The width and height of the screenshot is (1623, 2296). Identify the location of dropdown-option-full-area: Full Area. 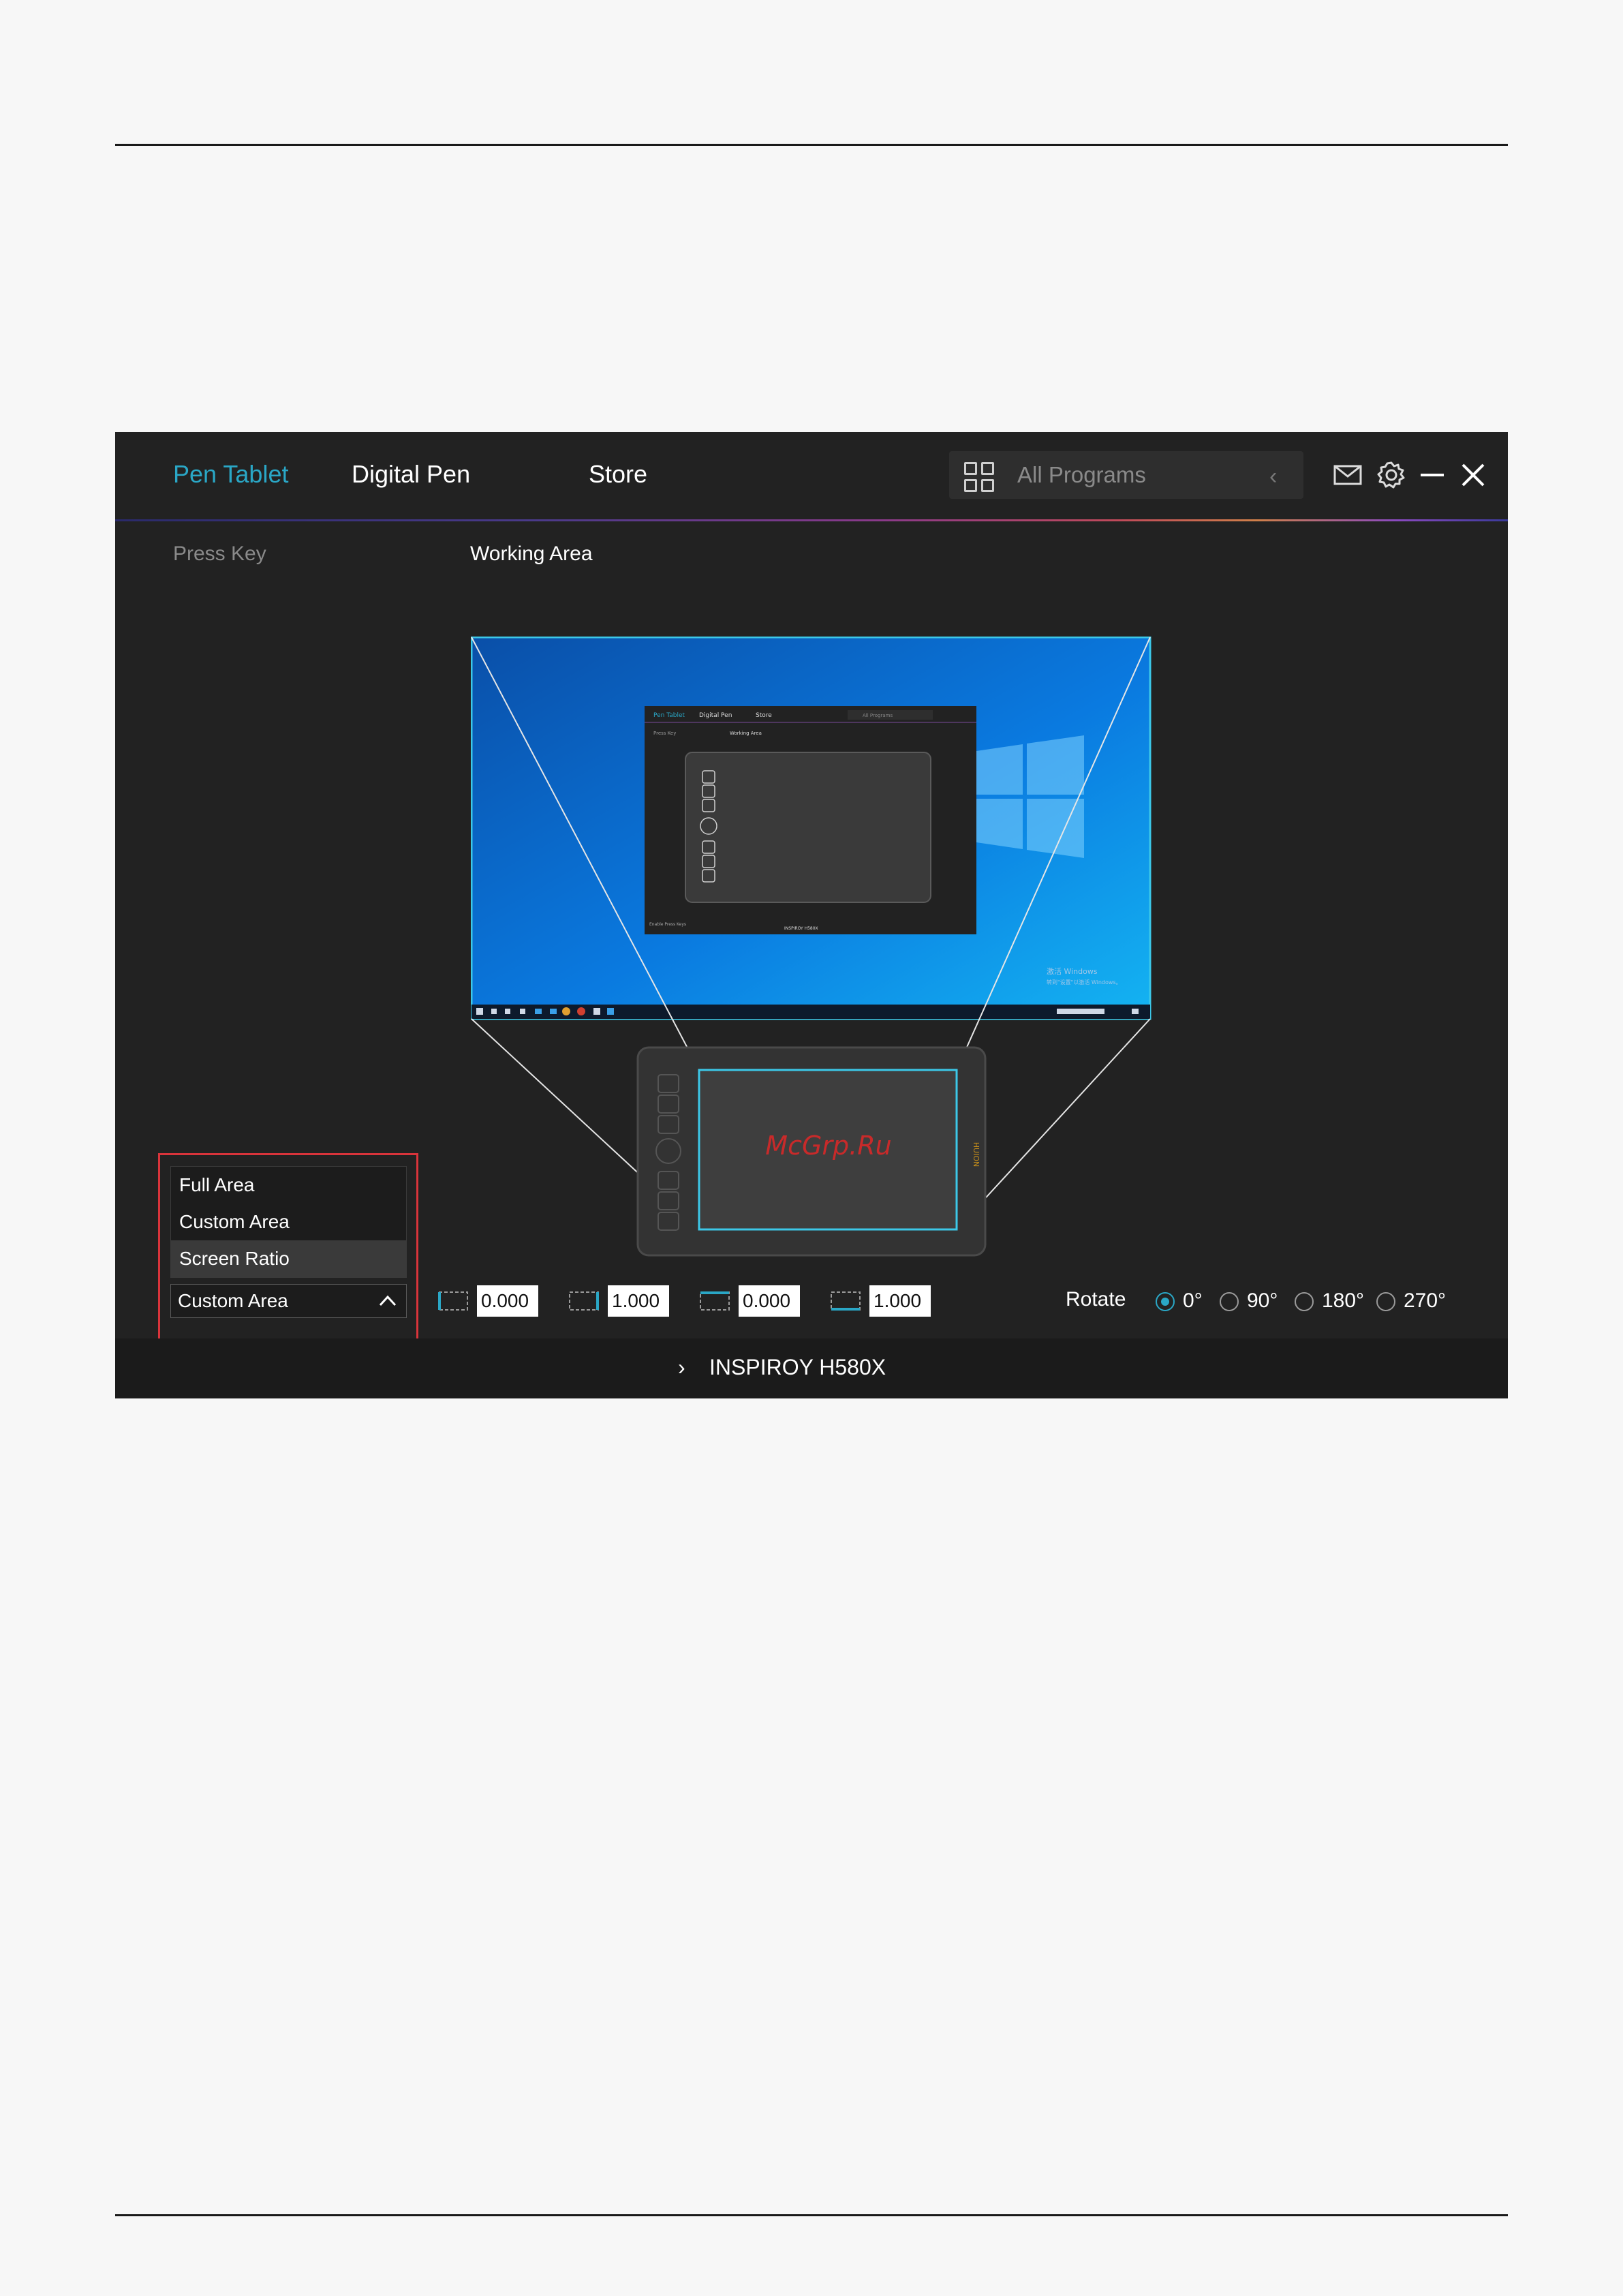
(288, 1185).